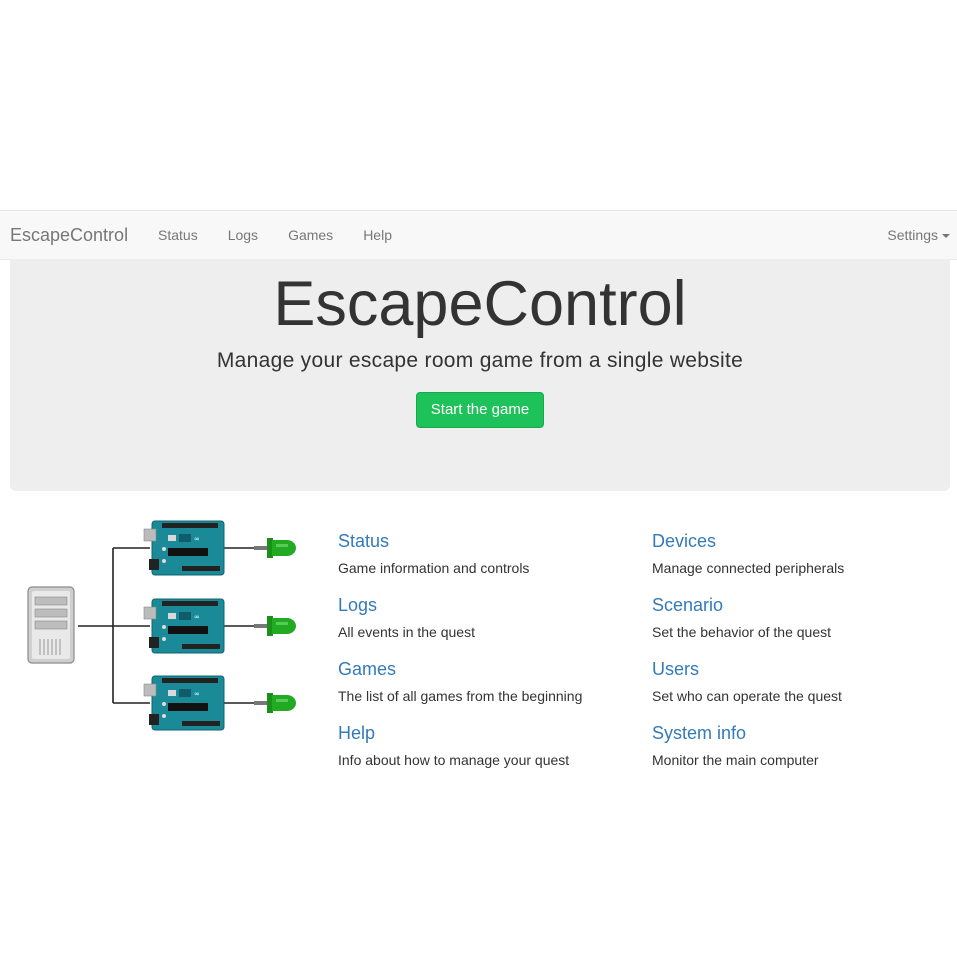 The height and width of the screenshot is (957, 957). I want to click on section-help: Help Info about how to manage your quest, so click(483, 745).